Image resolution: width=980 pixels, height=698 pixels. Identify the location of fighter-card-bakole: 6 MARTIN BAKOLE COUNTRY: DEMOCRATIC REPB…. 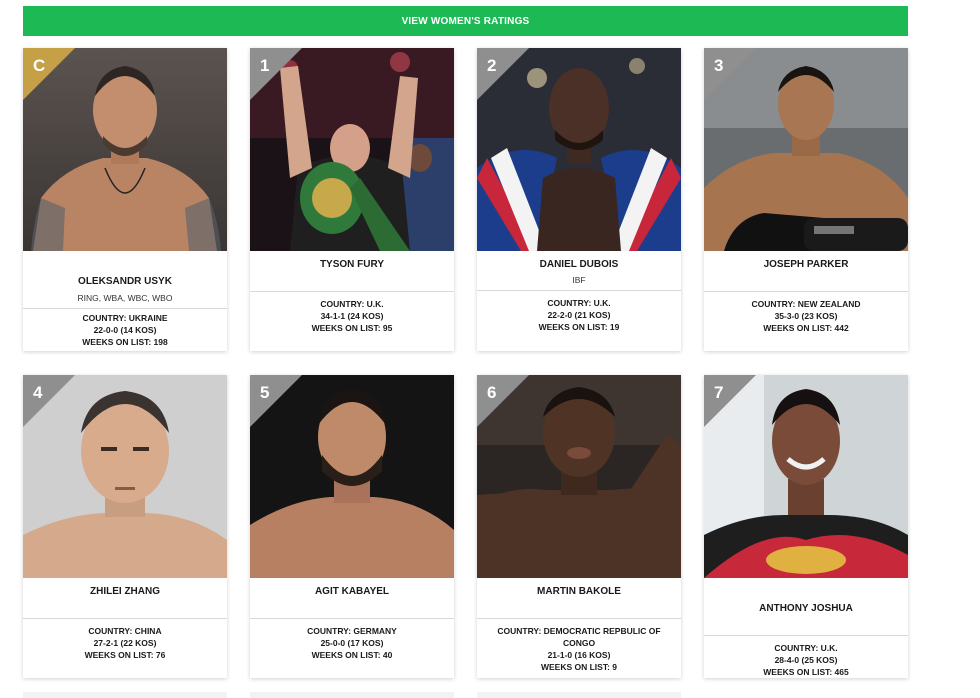
(579, 526).